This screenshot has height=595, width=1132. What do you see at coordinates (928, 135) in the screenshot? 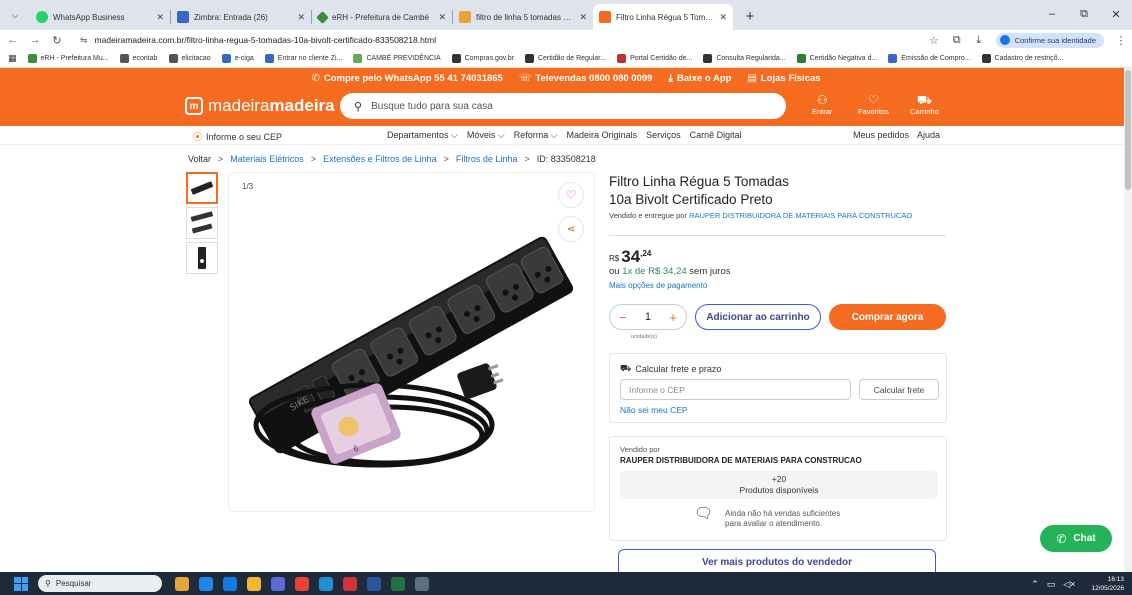
I see `help-link: Ajuda` at bounding box center [928, 135].